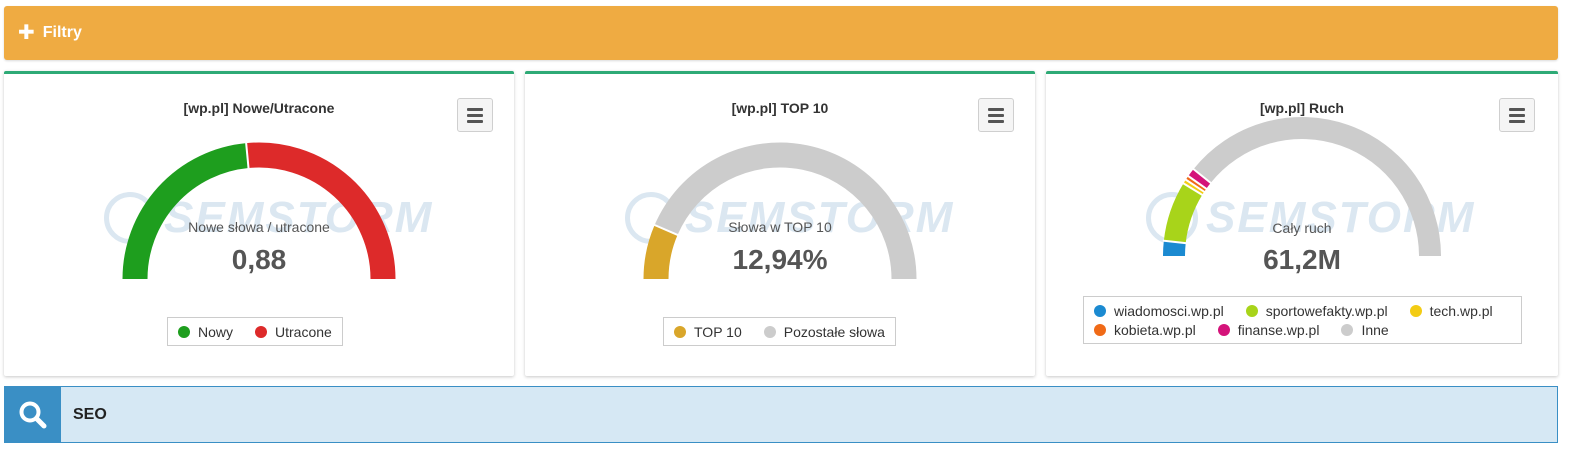 The image size is (1581, 457). What do you see at coordinates (781, 33) in the screenshot?
I see `filters-toggle-button: ✚ Filtry` at bounding box center [781, 33].